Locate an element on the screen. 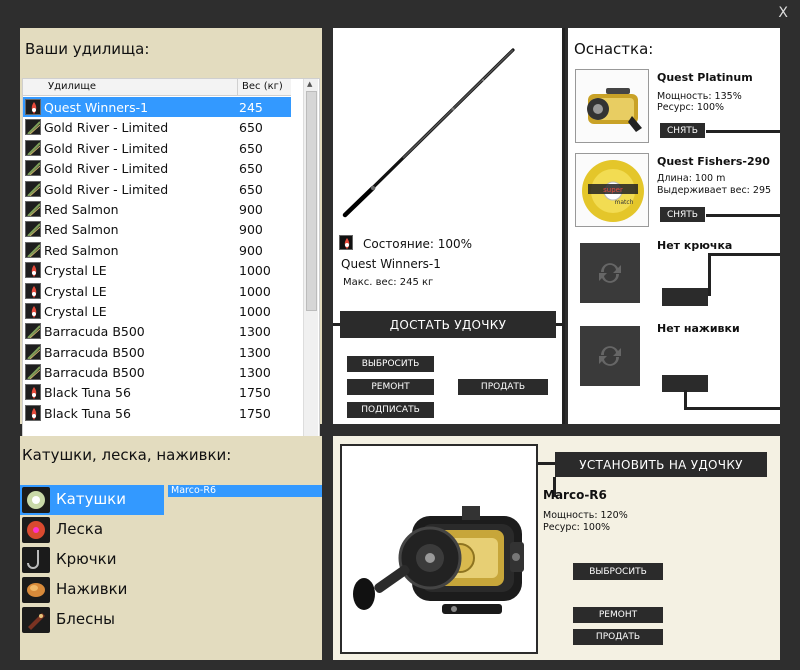  remove-reel-button: СНЯТЬ is located at coordinates (682, 130).